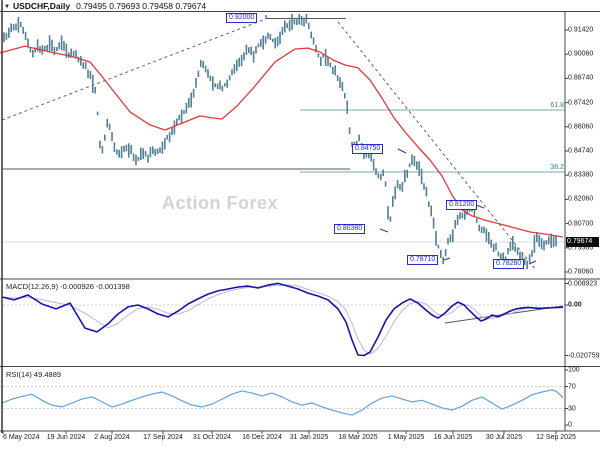  Describe the element at coordinates (557, 105) in the screenshot. I see `fib-level-label: 61.8` at that location.